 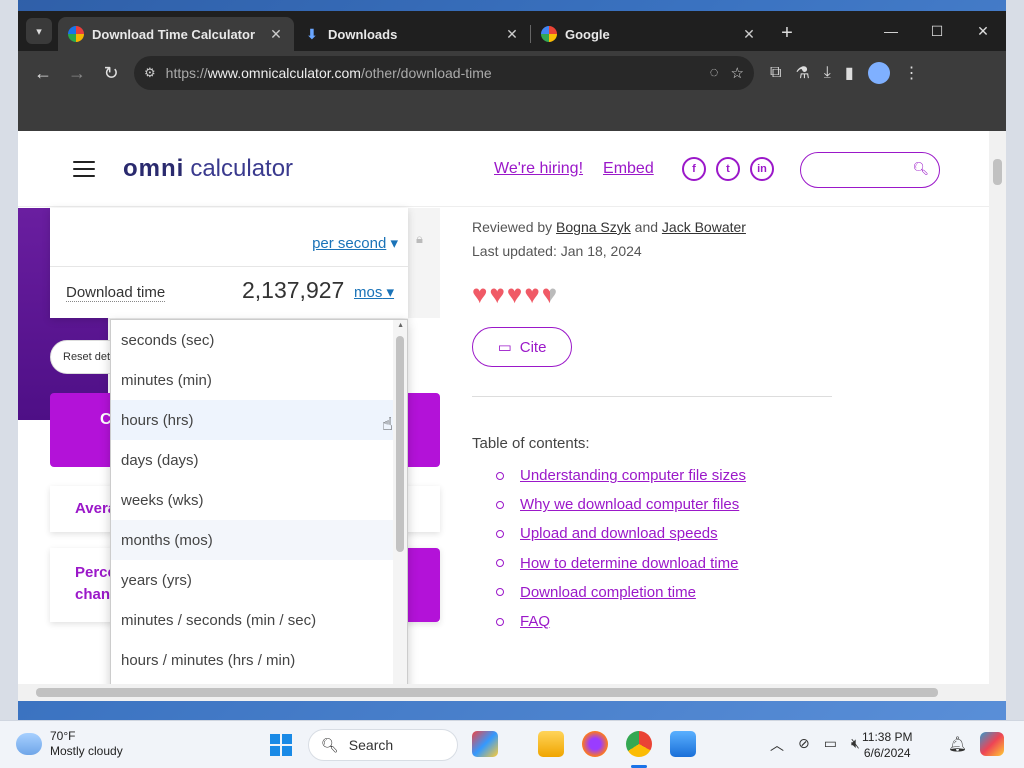 What do you see at coordinates (522, 347) in the screenshot?
I see `cite-button: ▭ Cite` at bounding box center [522, 347].